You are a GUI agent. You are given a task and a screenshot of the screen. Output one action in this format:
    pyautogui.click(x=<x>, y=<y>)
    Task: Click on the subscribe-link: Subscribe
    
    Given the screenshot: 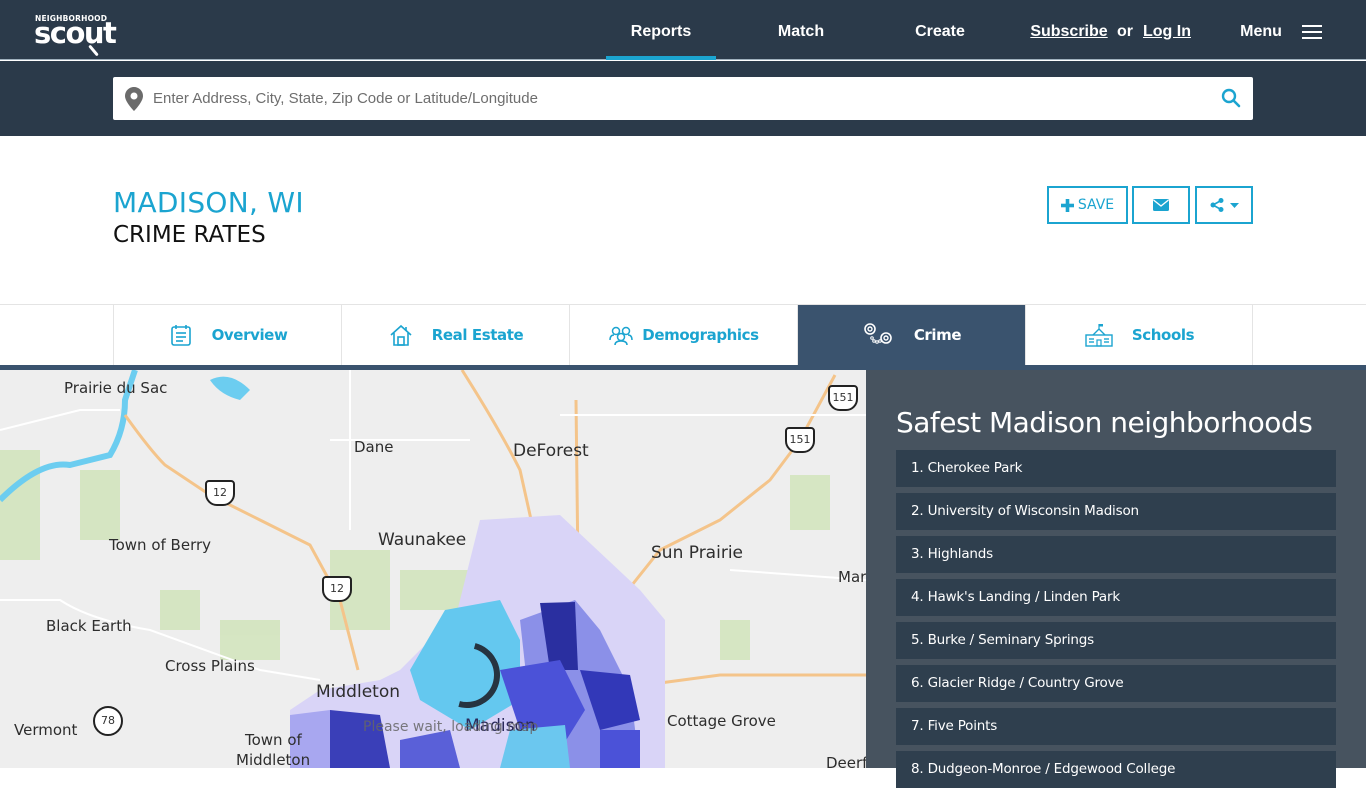 What is the action you would take?
    pyautogui.click(x=1069, y=30)
    